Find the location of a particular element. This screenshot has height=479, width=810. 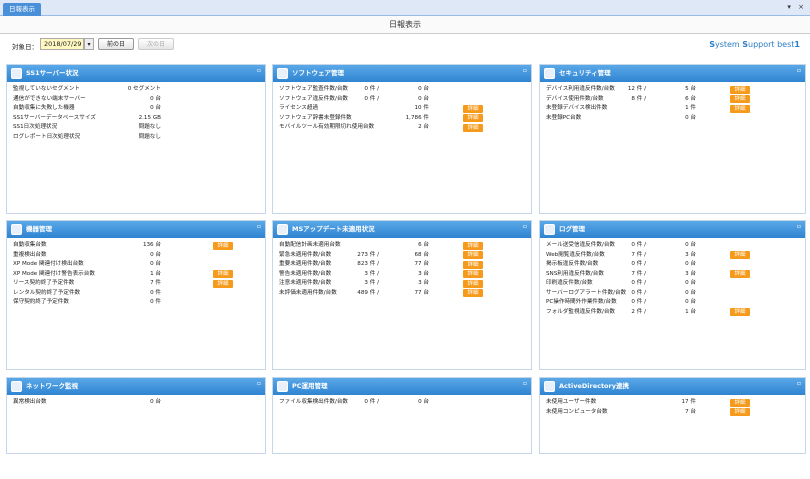

tab-daily-report: 日報表示 is located at coordinates (22, 9).